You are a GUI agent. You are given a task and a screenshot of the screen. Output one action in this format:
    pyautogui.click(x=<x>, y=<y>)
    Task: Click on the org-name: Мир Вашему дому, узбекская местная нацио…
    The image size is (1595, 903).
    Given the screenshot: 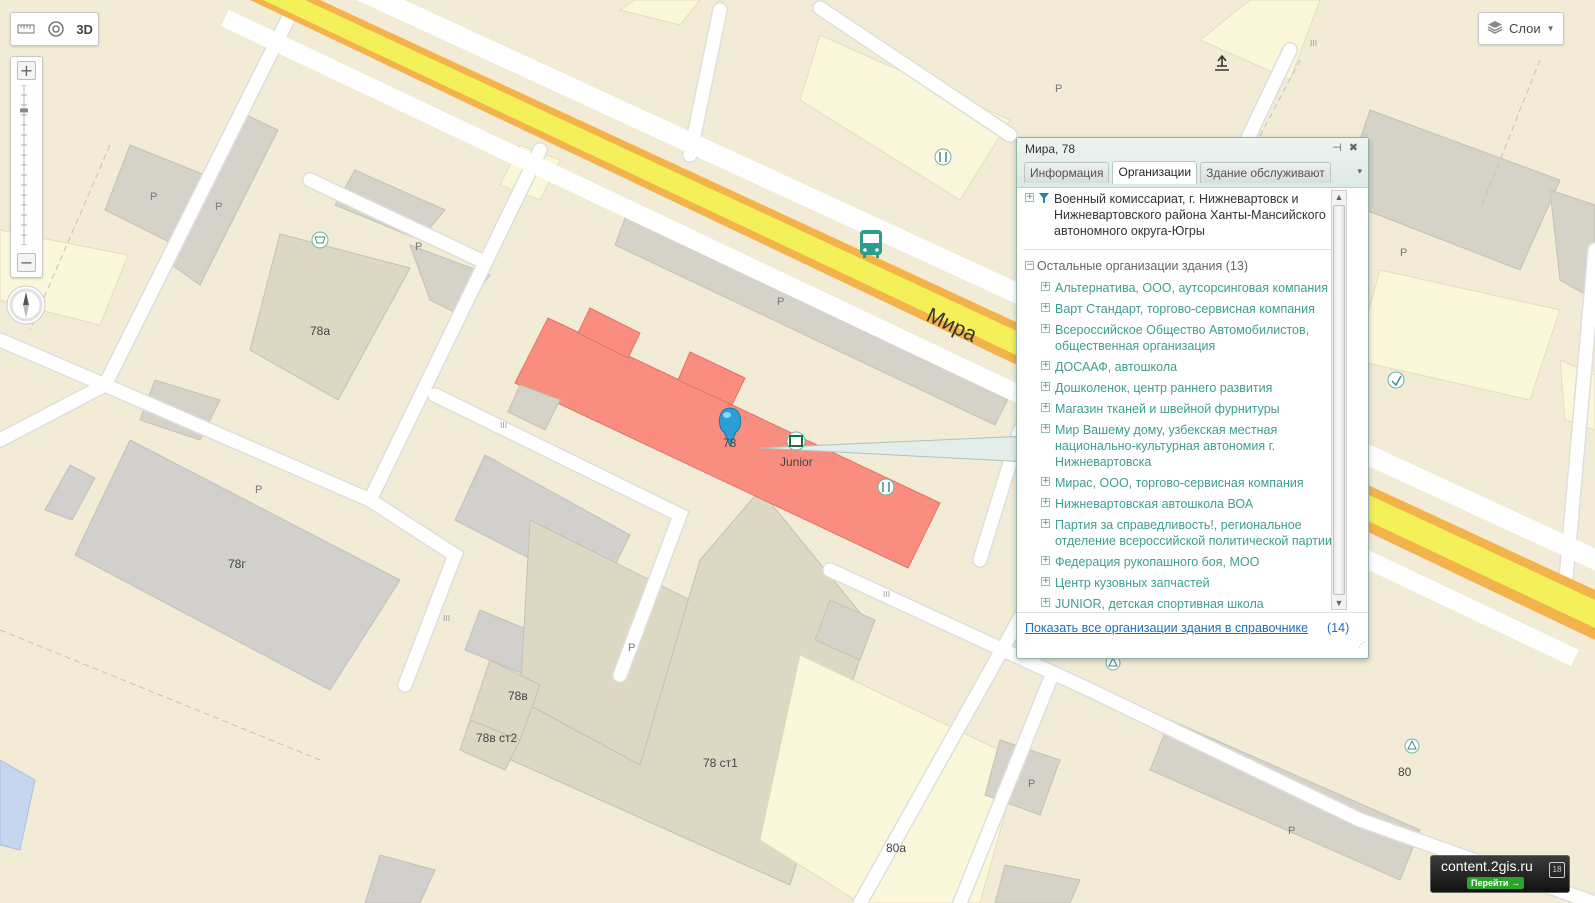 What is the action you would take?
    pyautogui.click(x=1166, y=446)
    